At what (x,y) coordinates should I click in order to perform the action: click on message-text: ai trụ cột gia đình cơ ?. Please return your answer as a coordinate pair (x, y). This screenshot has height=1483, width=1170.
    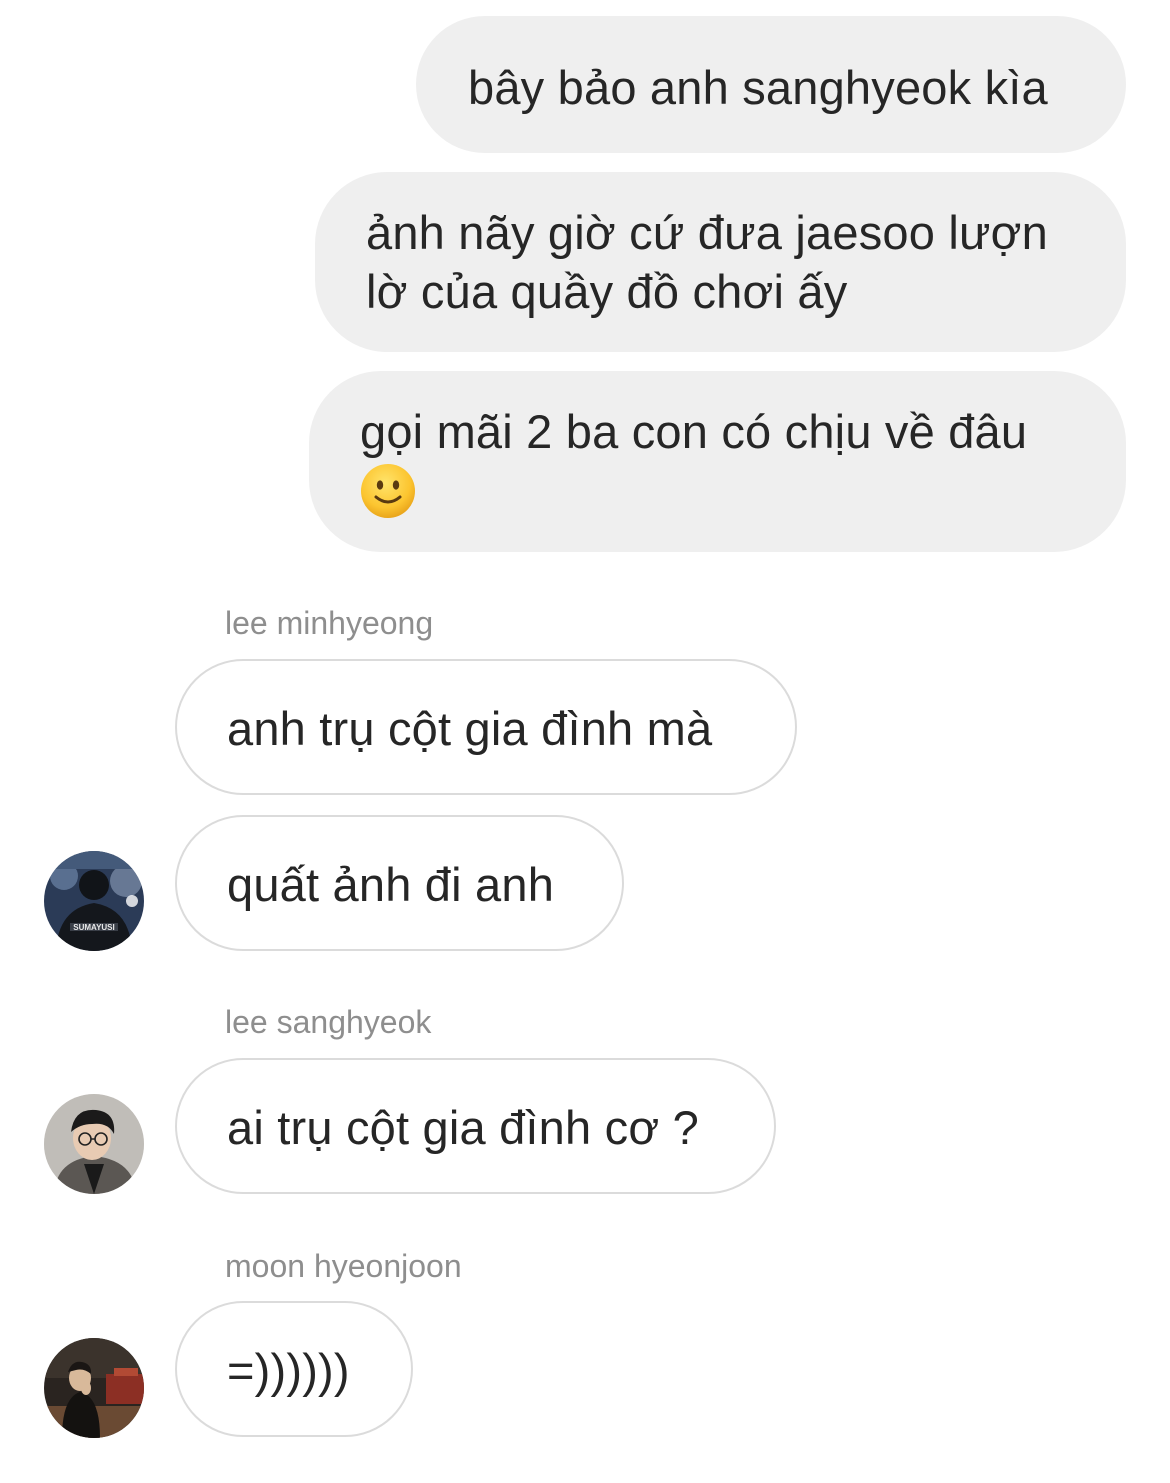
    Looking at the image, I should click on (463, 1127).